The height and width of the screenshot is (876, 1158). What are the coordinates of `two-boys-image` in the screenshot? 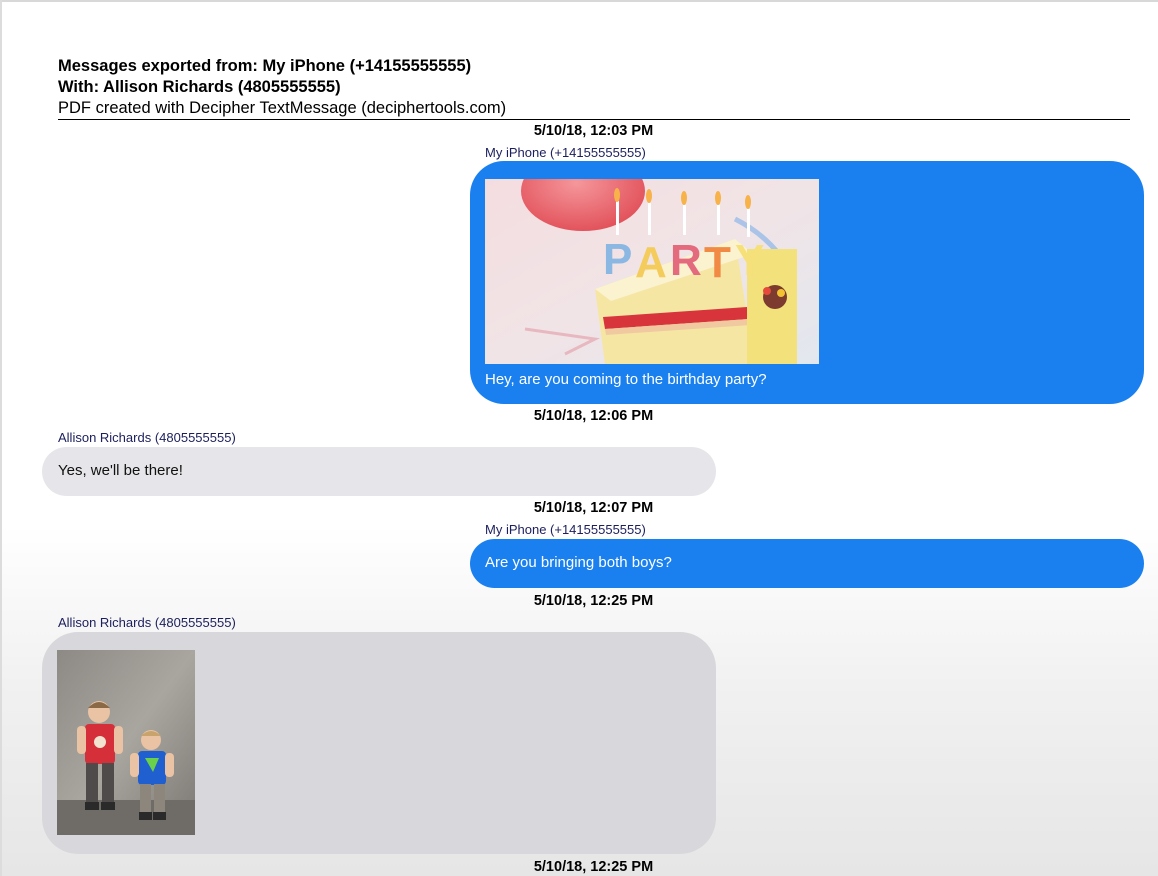 It's located at (126, 742).